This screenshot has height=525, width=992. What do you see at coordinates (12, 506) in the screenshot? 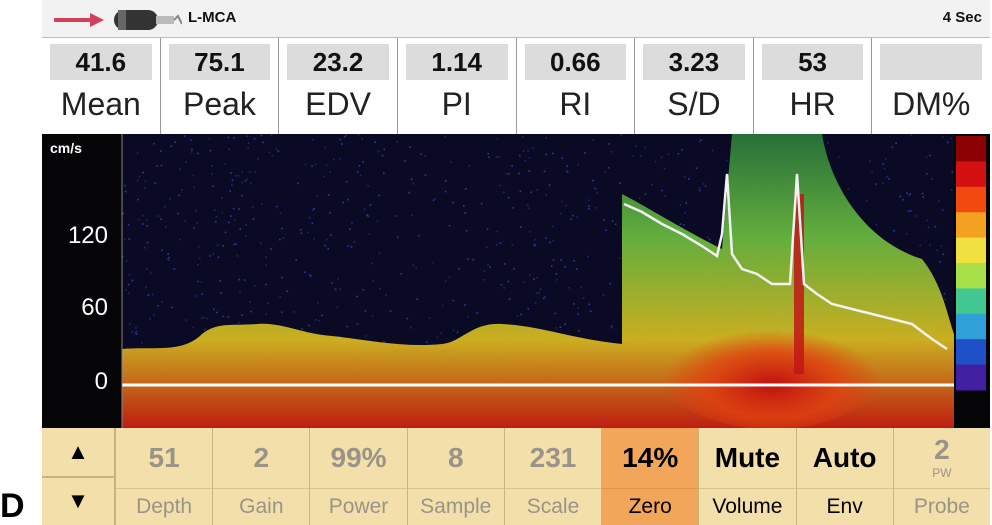
I see `panel-letter: D` at bounding box center [12, 506].